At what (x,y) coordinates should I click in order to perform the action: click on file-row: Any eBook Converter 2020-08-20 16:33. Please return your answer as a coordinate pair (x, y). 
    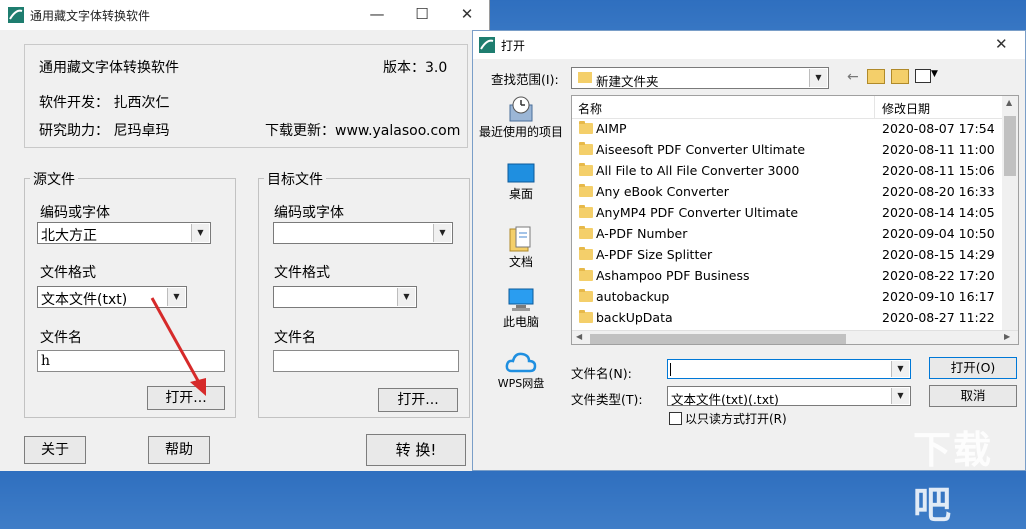
    Looking at the image, I should click on (787, 192).